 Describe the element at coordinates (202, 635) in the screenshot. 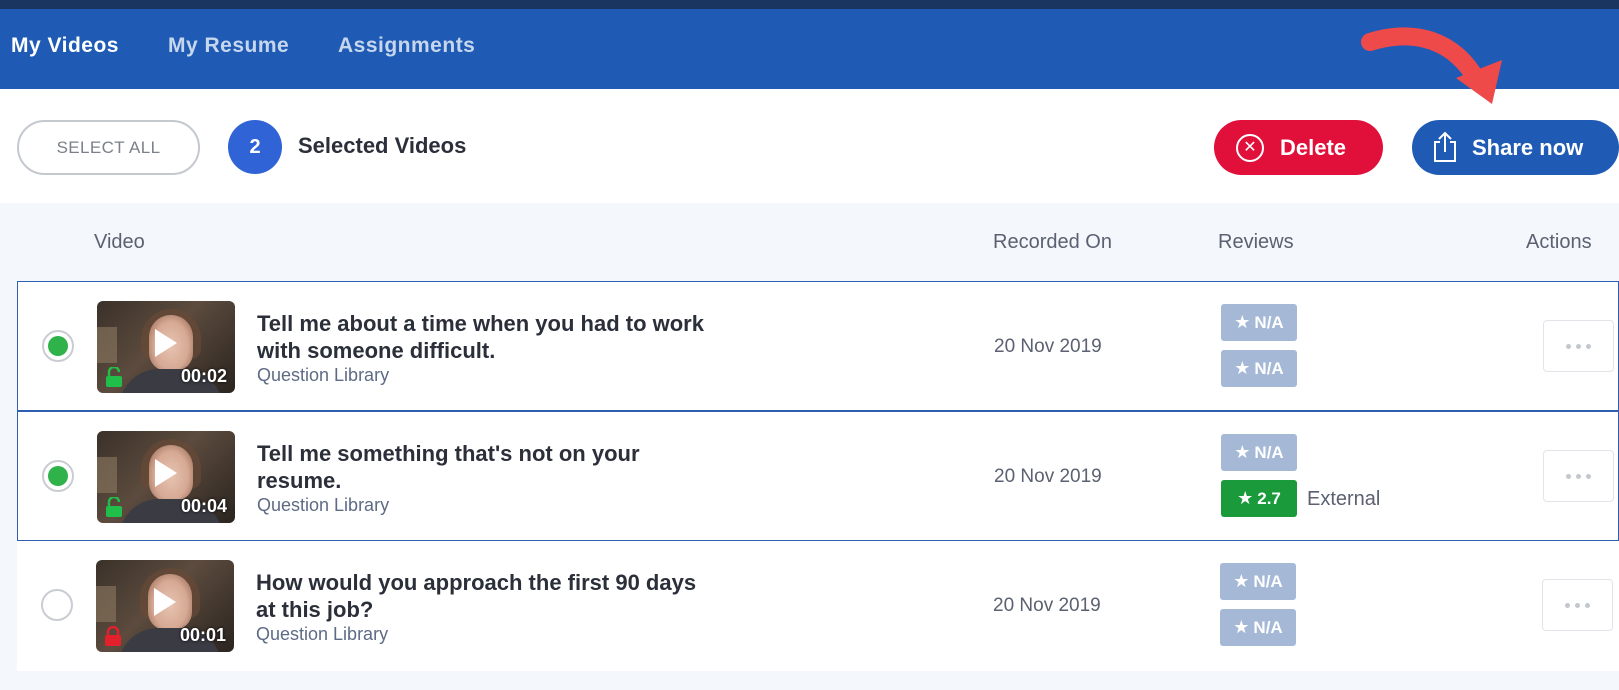

I see `video-duration: 00:01` at that location.